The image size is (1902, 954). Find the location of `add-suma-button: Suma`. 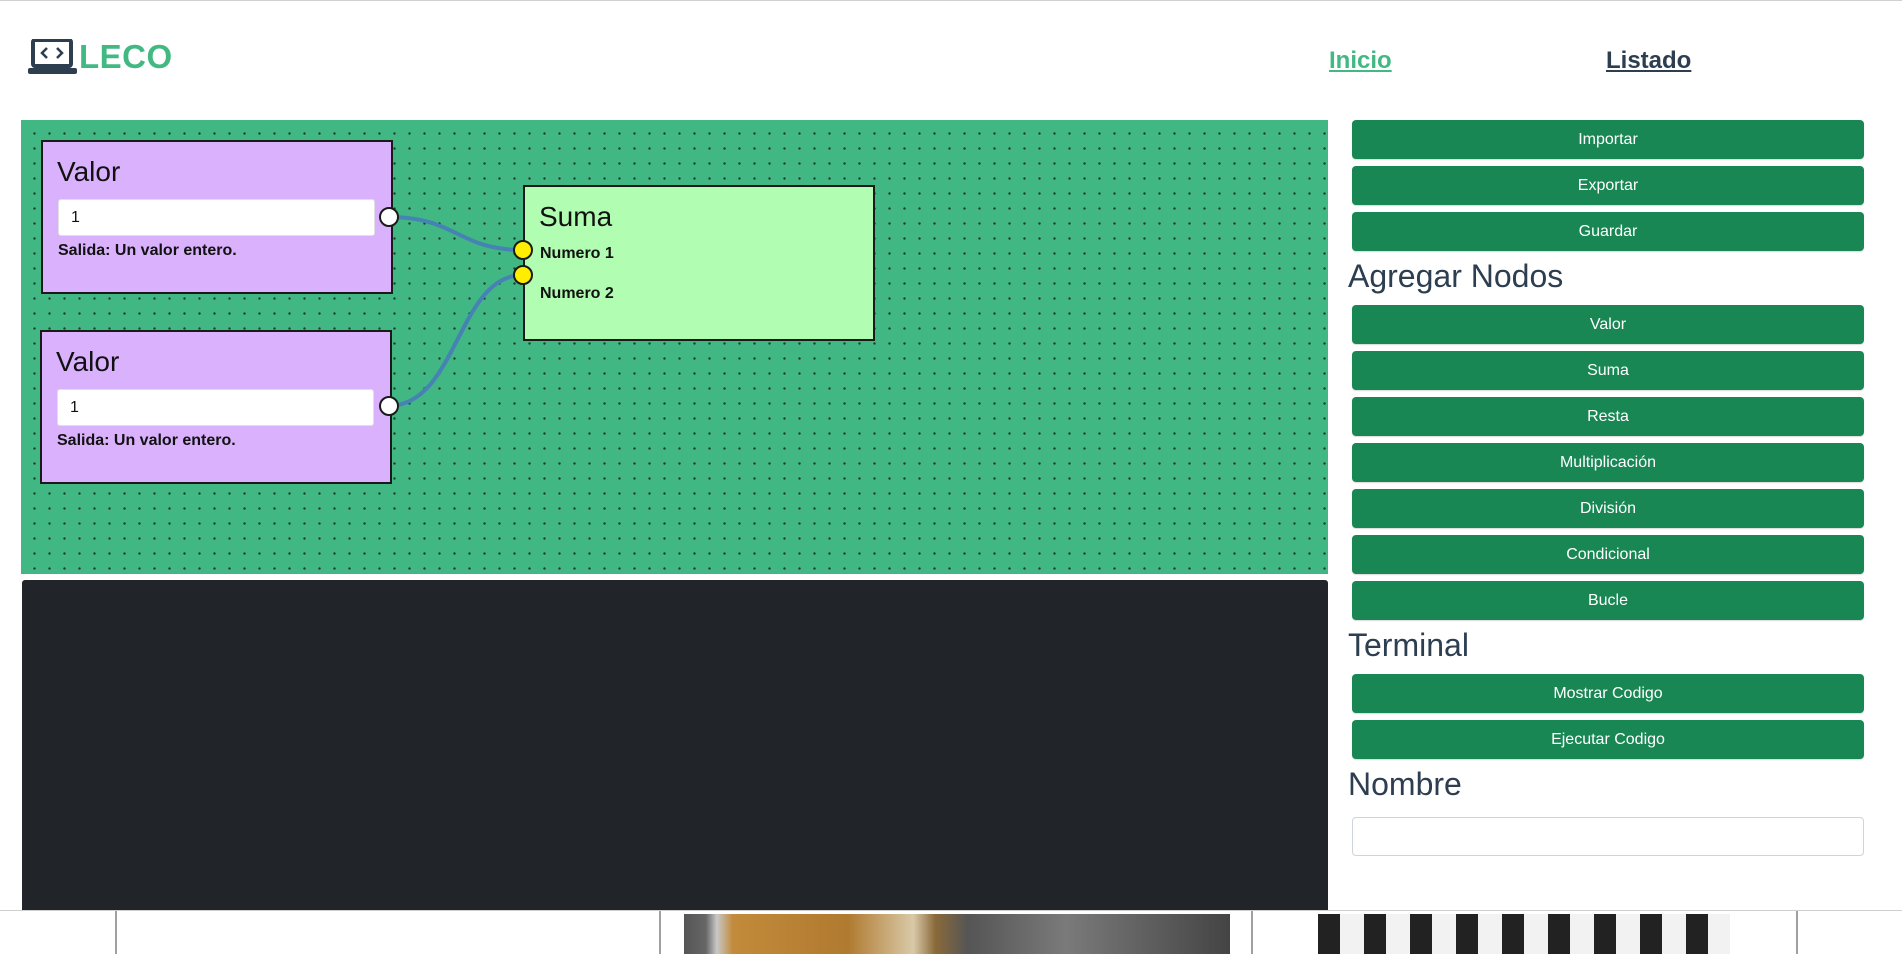

add-suma-button: Suma is located at coordinates (1608, 370).